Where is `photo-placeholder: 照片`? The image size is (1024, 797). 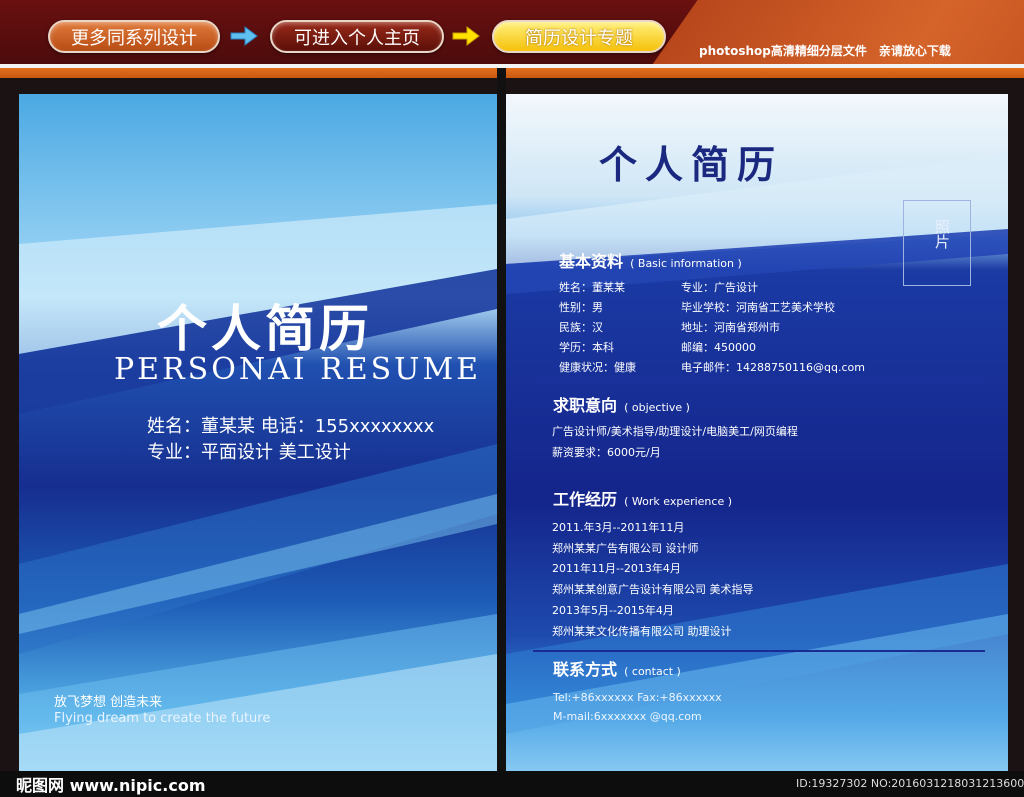 photo-placeholder: 照片 is located at coordinates (937, 243).